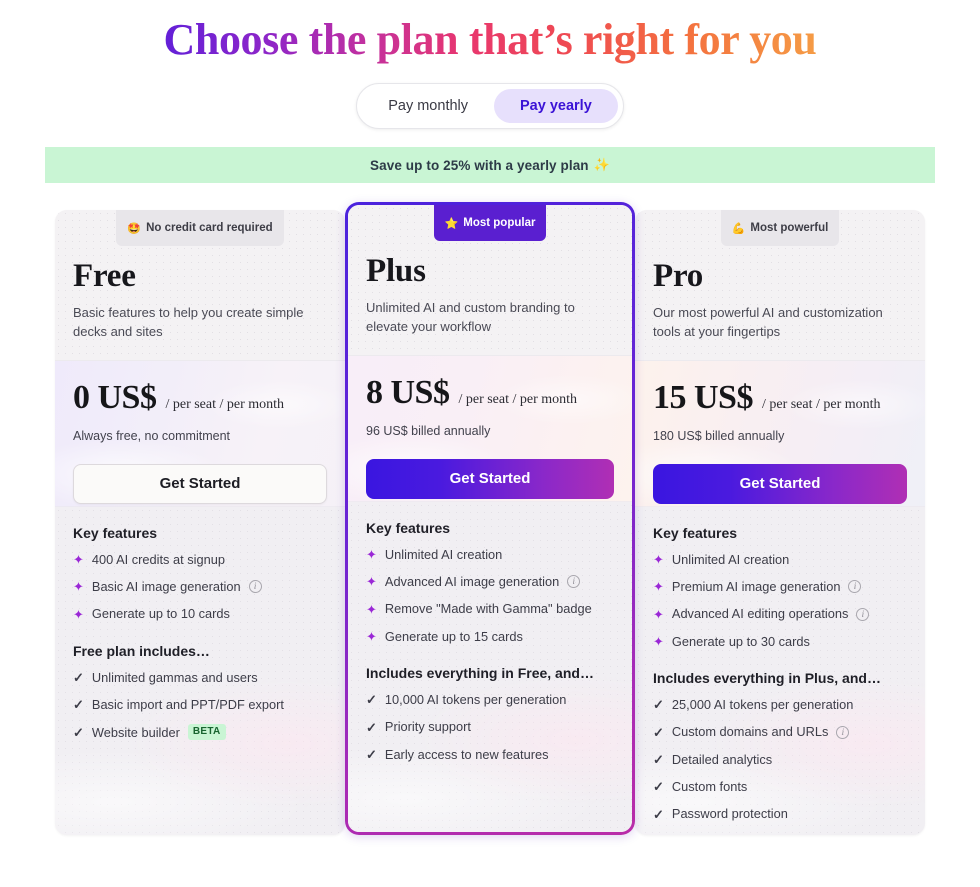 Image resolution: width=980 pixels, height=887 pixels. I want to click on list-item: ✓ Priority support, so click(490, 726).